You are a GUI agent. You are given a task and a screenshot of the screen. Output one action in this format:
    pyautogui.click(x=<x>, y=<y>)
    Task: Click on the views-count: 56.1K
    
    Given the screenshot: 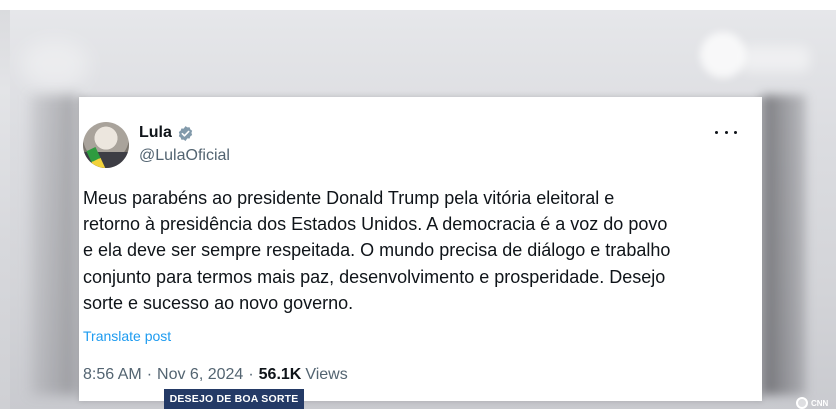 What is the action you would take?
    pyautogui.click(x=280, y=374)
    